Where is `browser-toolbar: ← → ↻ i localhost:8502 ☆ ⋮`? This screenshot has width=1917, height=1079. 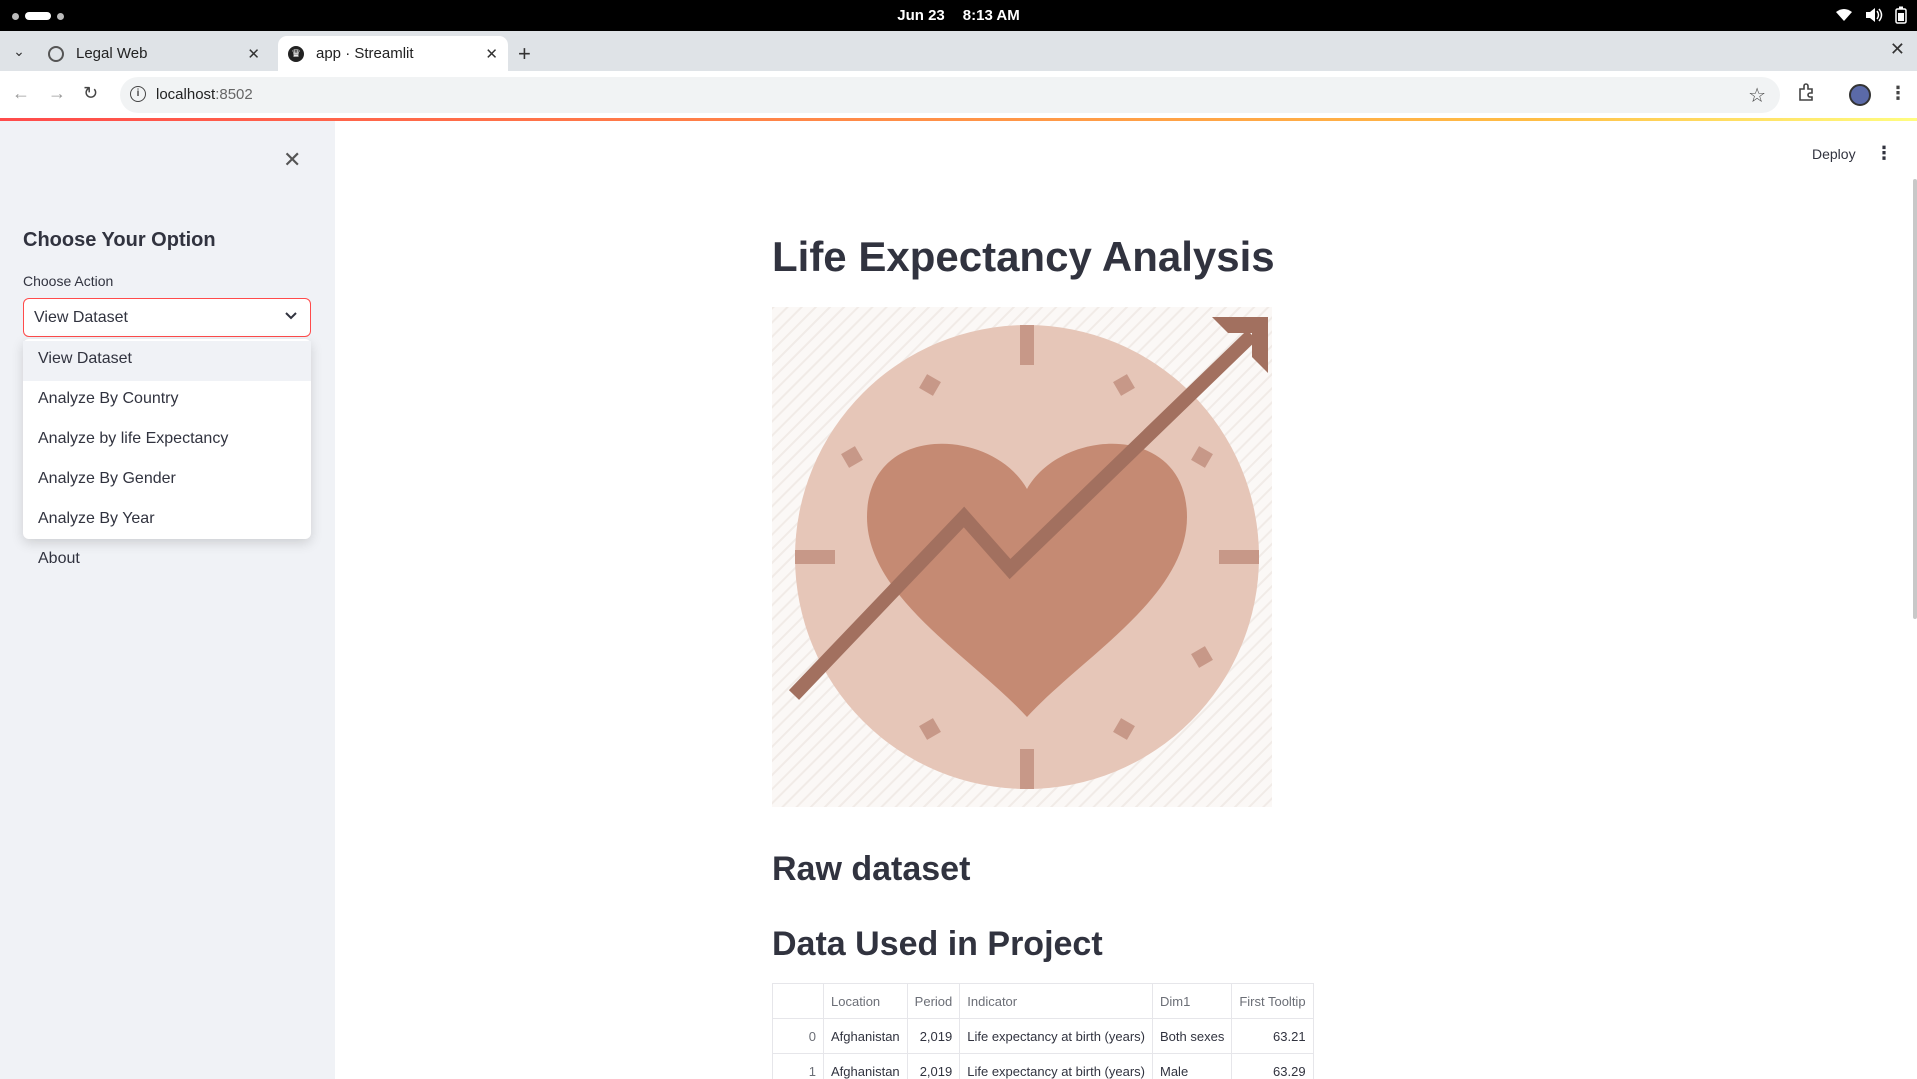
browser-toolbar: ← → ↻ i localhost:8502 ☆ ⋮ is located at coordinates (958, 95).